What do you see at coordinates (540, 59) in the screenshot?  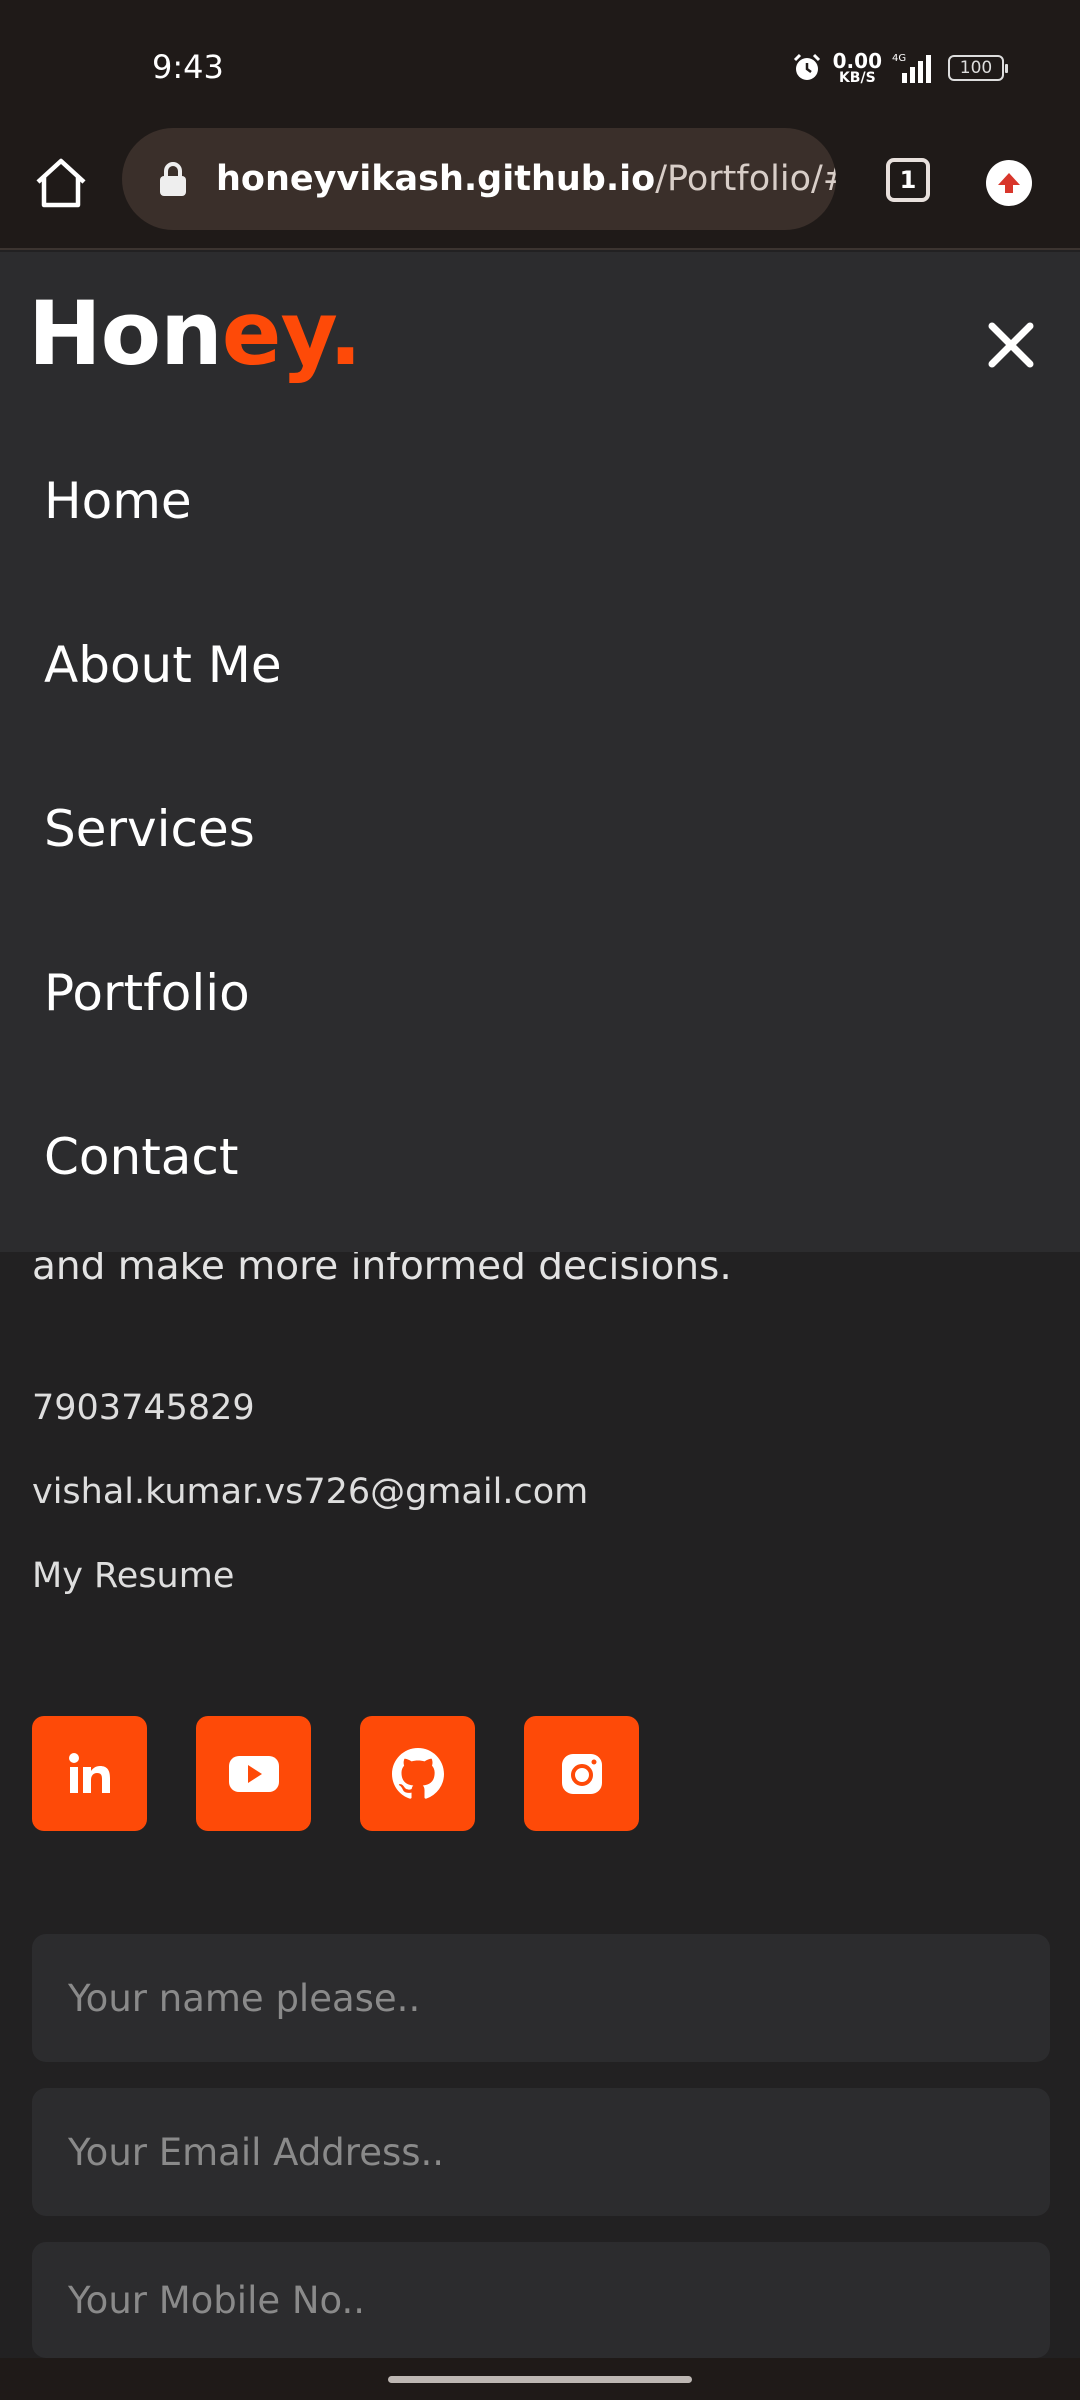 I see `status-bar: 9:43 0.00 KB/S 4G 100` at bounding box center [540, 59].